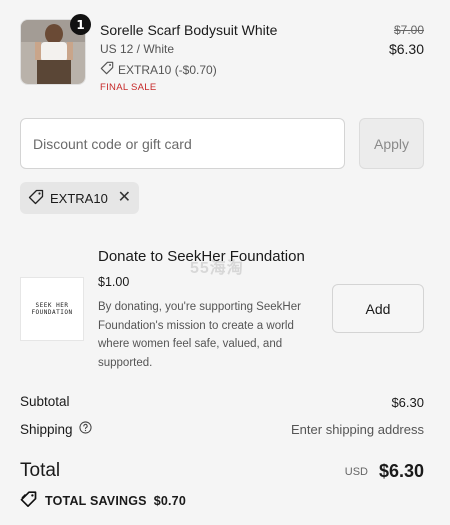 The image size is (450, 525). I want to click on final-sale-label: FINAL SALE, so click(128, 87).